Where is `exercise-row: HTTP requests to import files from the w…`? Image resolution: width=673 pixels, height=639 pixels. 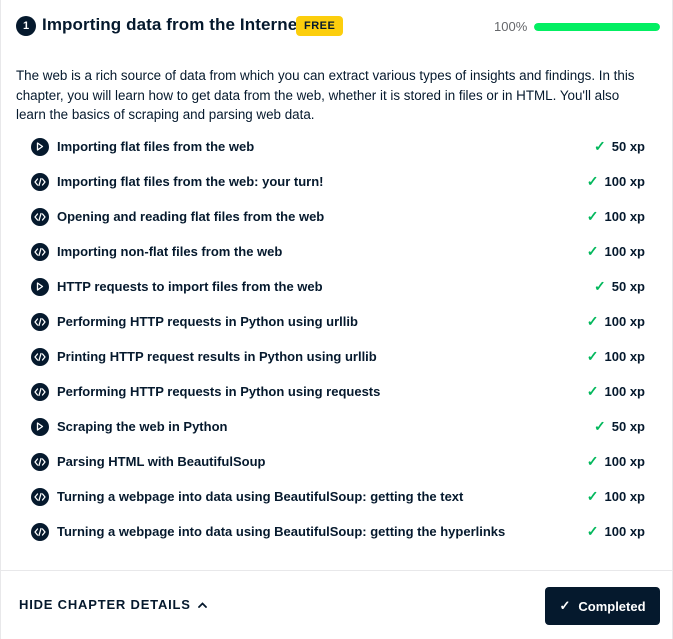 exercise-row: HTTP requests to import files from the w… is located at coordinates (338, 286).